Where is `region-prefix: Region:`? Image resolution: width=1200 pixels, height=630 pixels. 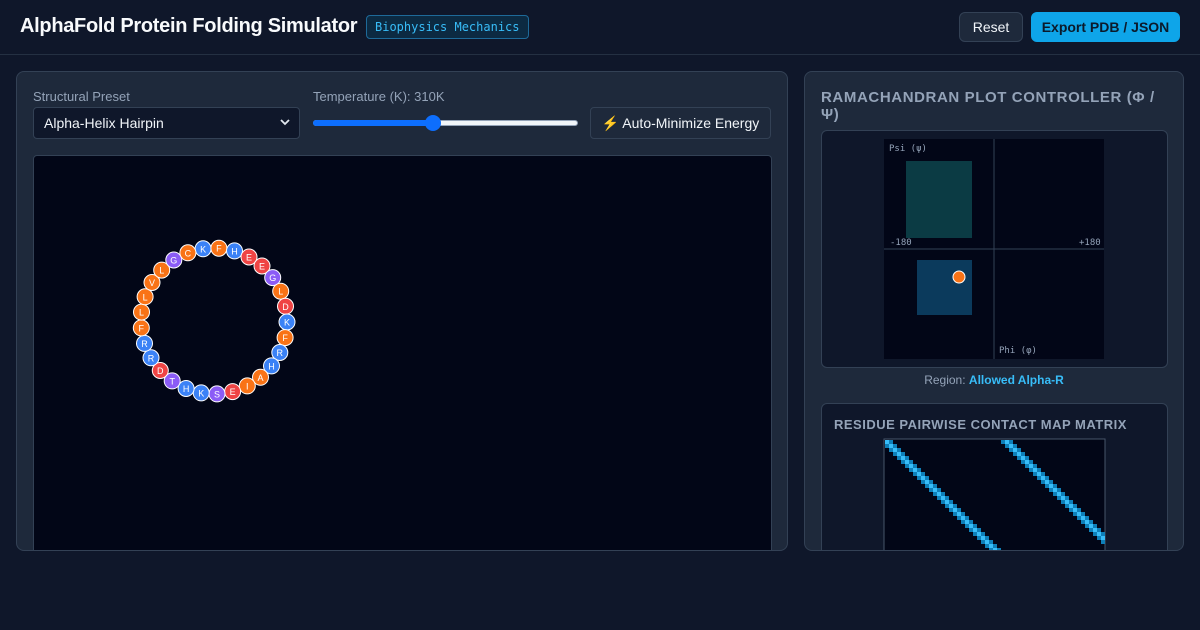
region-prefix: Region: is located at coordinates (945, 380).